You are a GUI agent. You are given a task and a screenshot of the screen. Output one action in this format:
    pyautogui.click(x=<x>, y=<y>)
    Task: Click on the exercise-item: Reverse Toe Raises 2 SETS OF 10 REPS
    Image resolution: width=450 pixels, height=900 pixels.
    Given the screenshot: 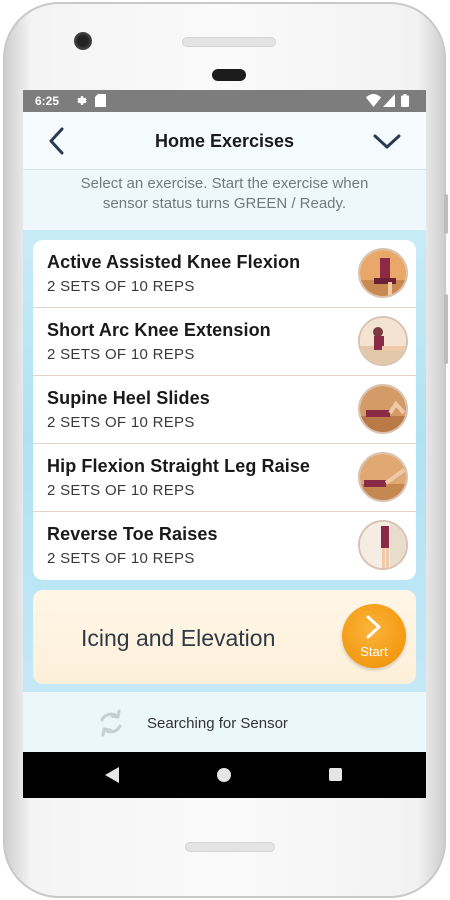 What is the action you would take?
    pyautogui.click(x=224, y=546)
    